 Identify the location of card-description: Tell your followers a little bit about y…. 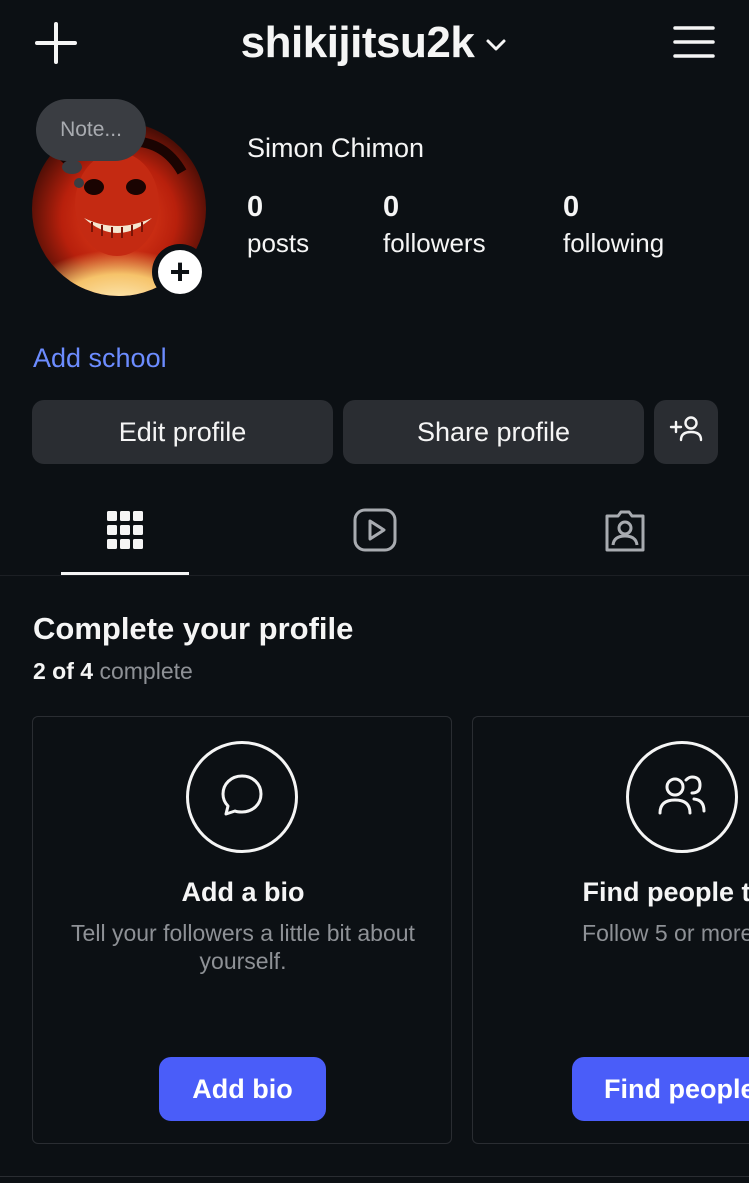
(243, 947).